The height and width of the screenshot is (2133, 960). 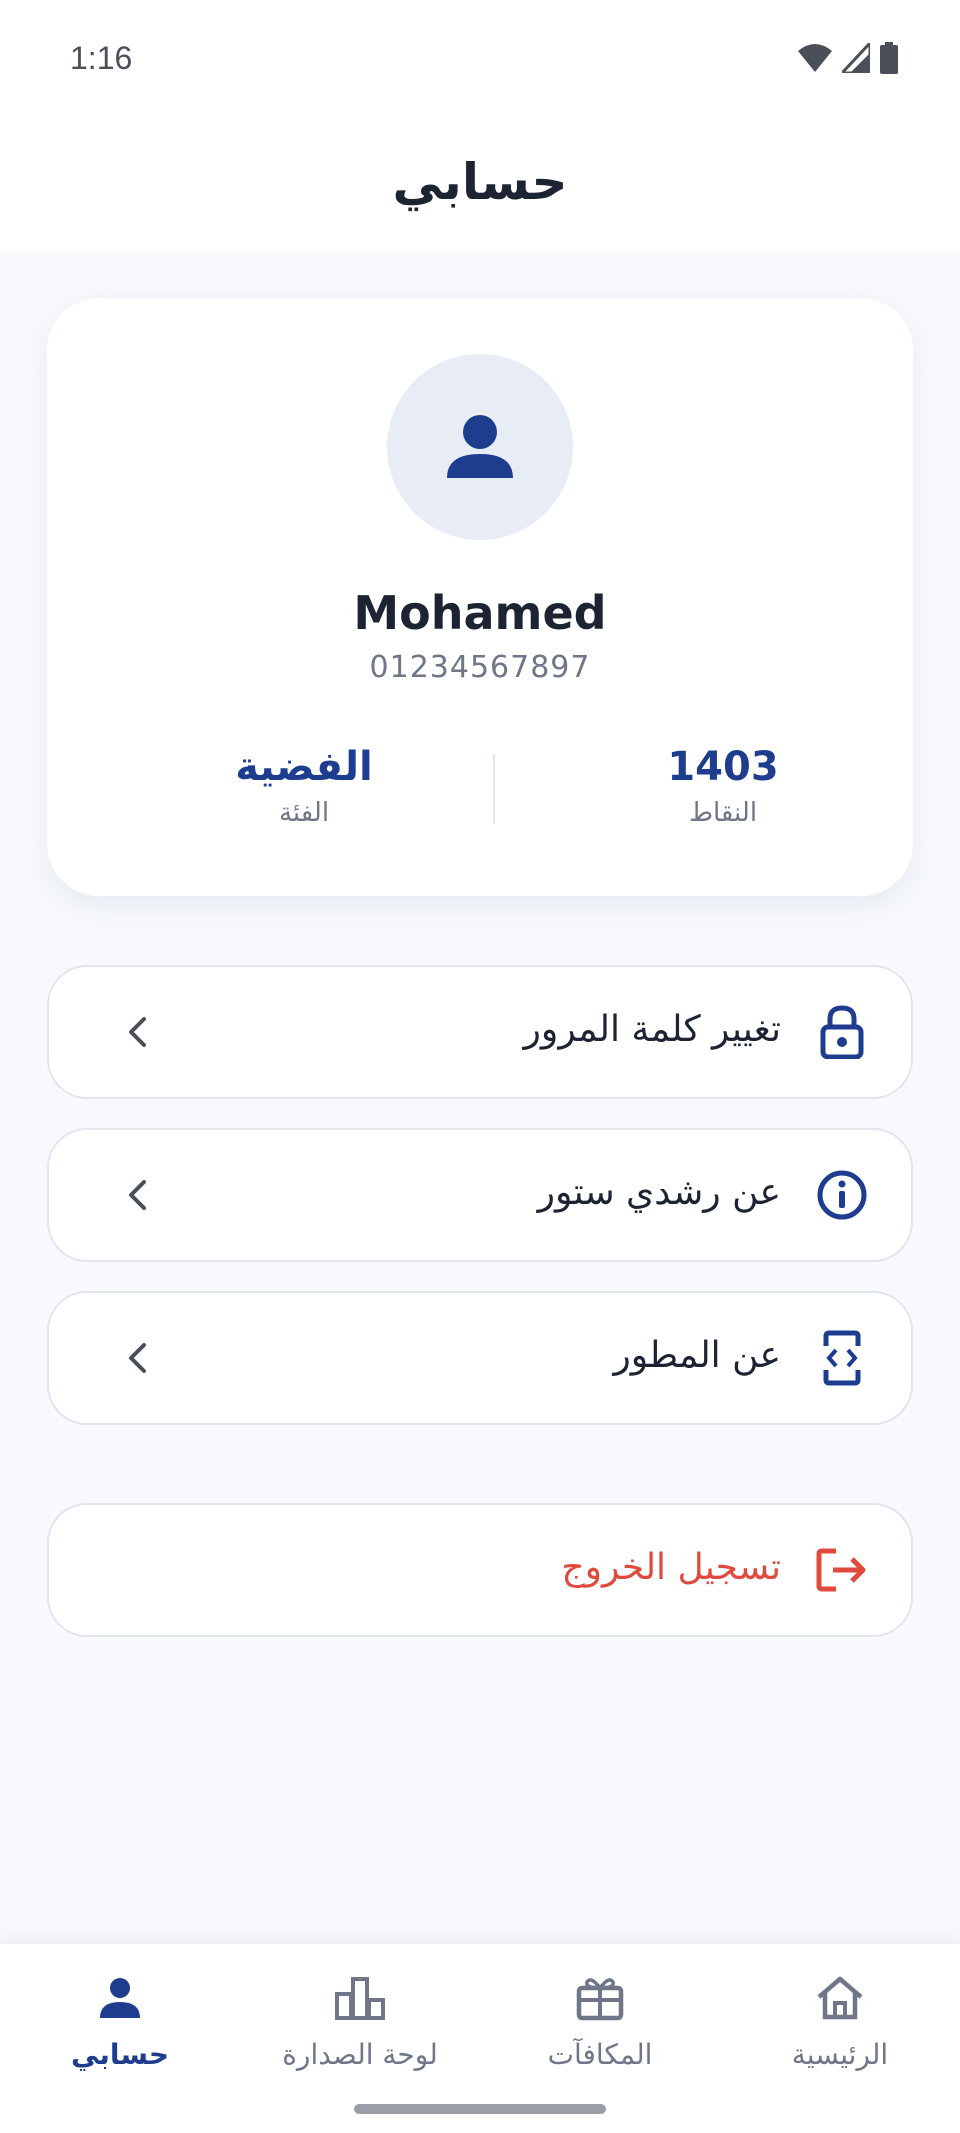 What do you see at coordinates (480, 1570) in the screenshot?
I see `logout-item: تسجيل الخروج` at bounding box center [480, 1570].